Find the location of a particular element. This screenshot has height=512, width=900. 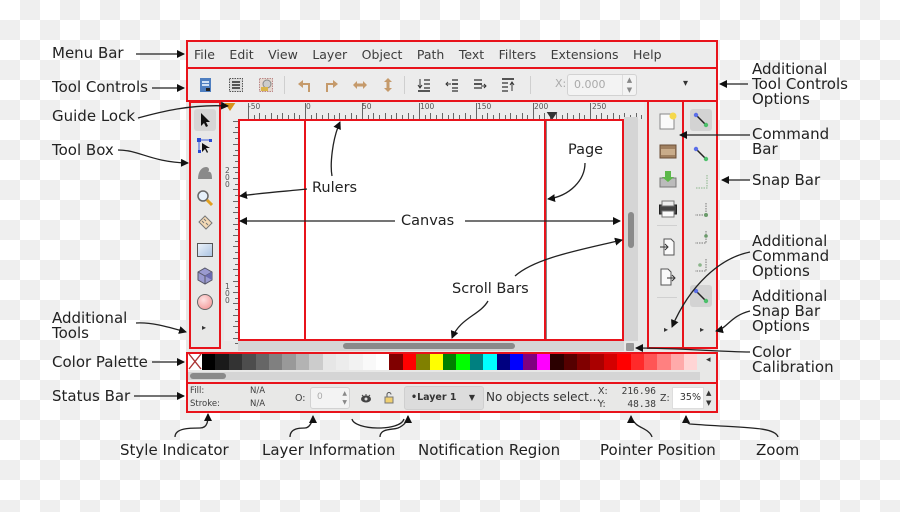

zoom-tool is located at coordinates (205, 198).